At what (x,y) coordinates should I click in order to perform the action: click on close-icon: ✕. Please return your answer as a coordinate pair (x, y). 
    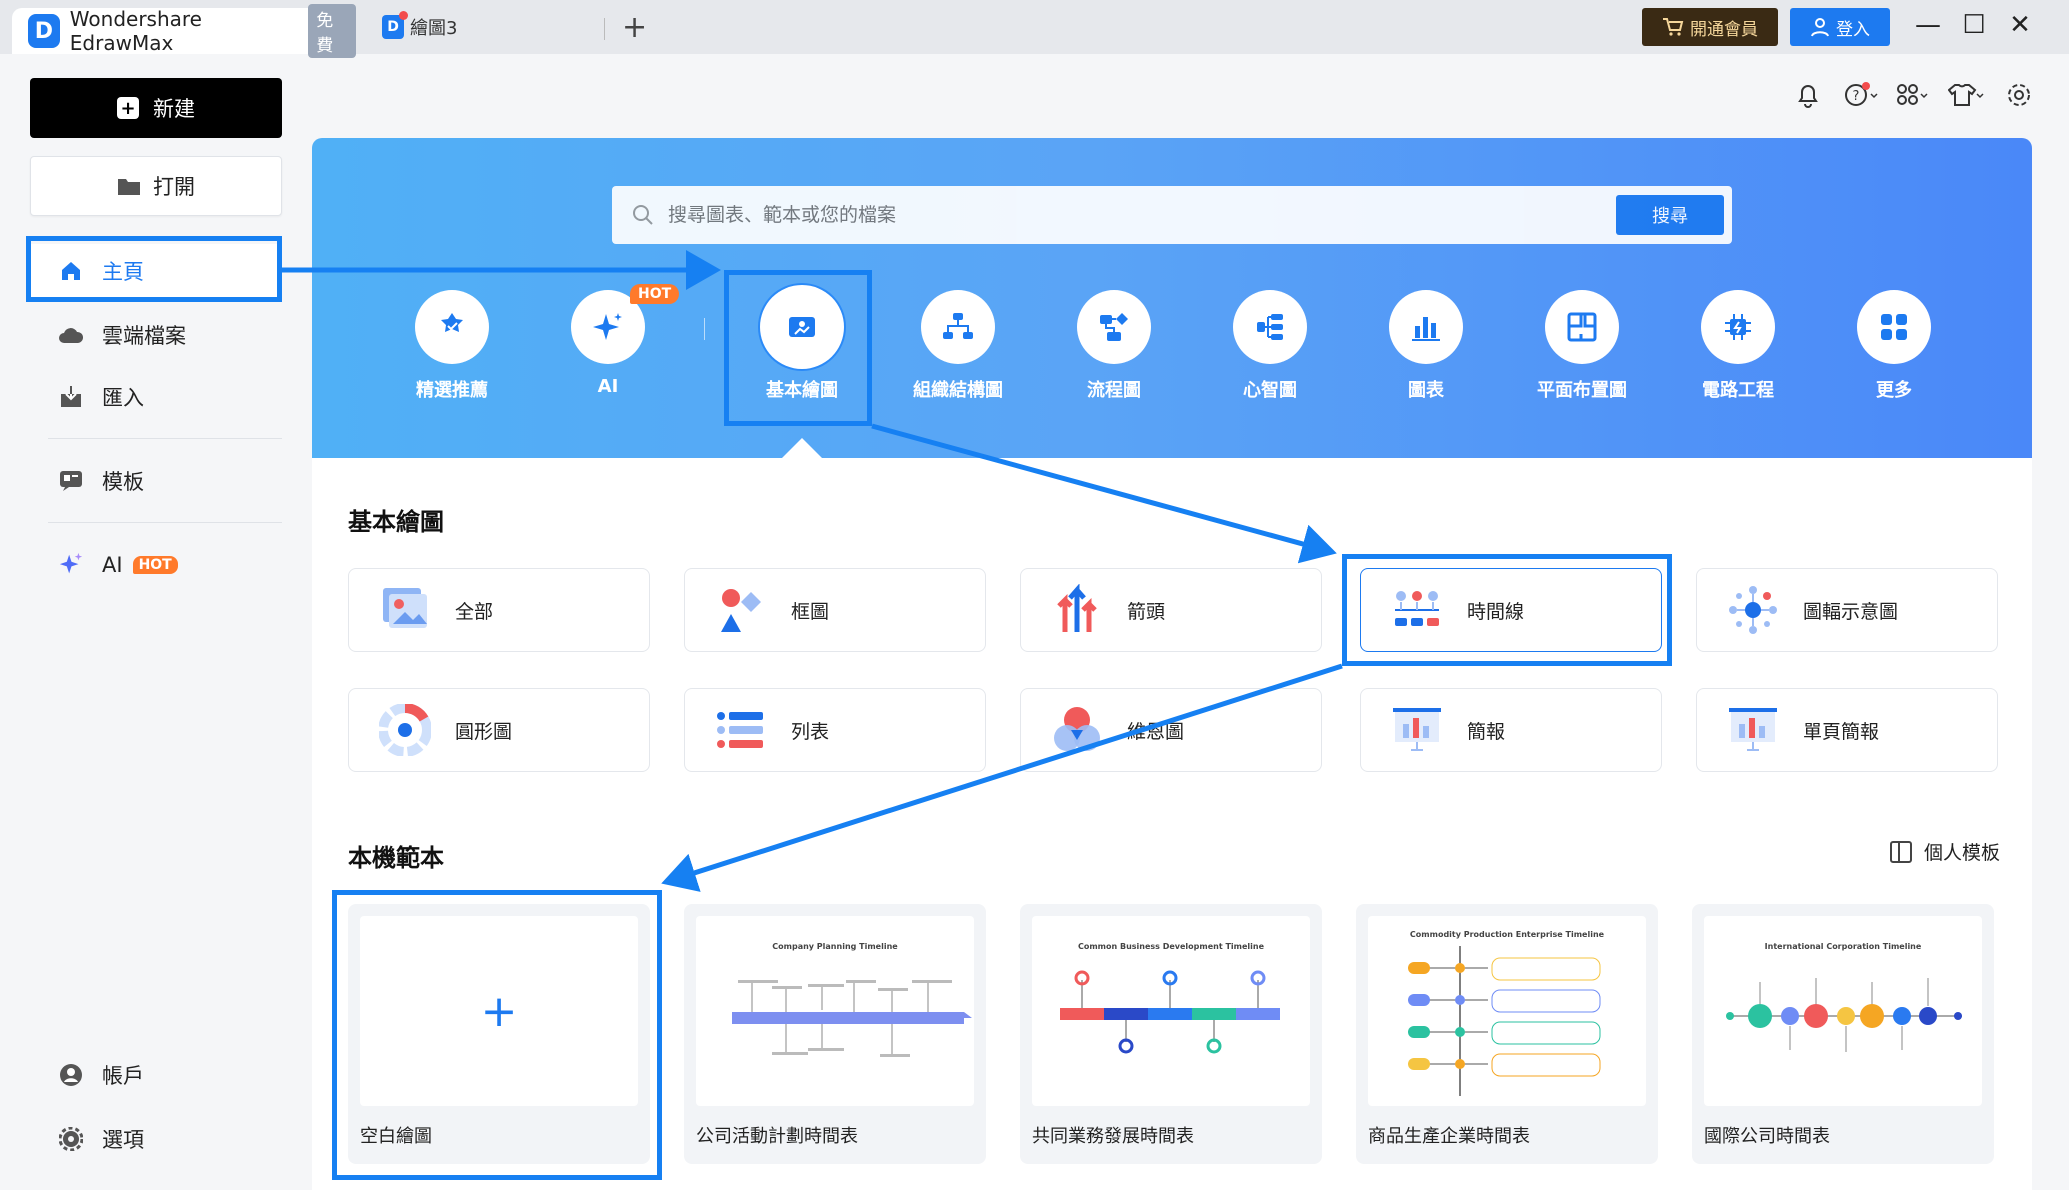
    Looking at the image, I should click on (2020, 25).